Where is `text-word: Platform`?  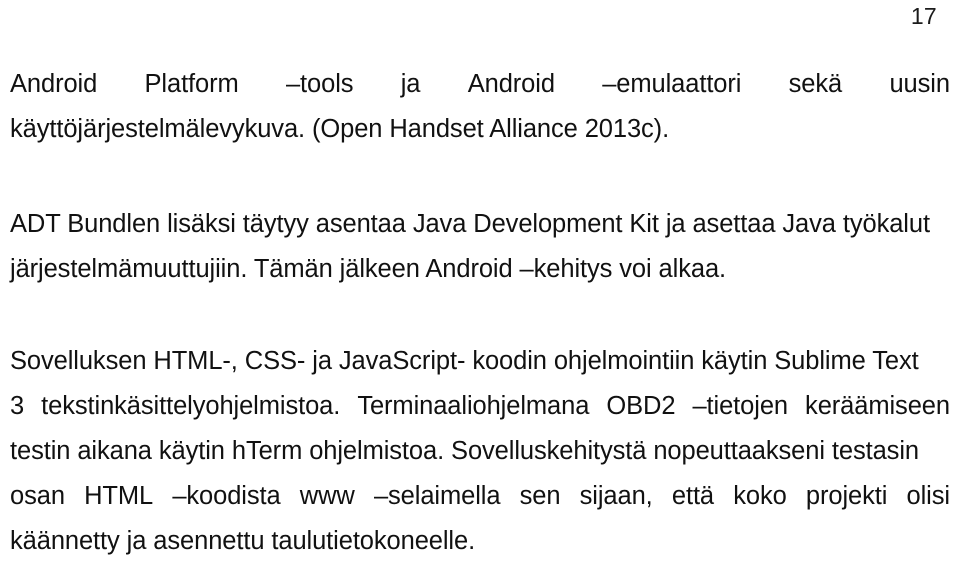
text-word: Platform is located at coordinates (191, 84).